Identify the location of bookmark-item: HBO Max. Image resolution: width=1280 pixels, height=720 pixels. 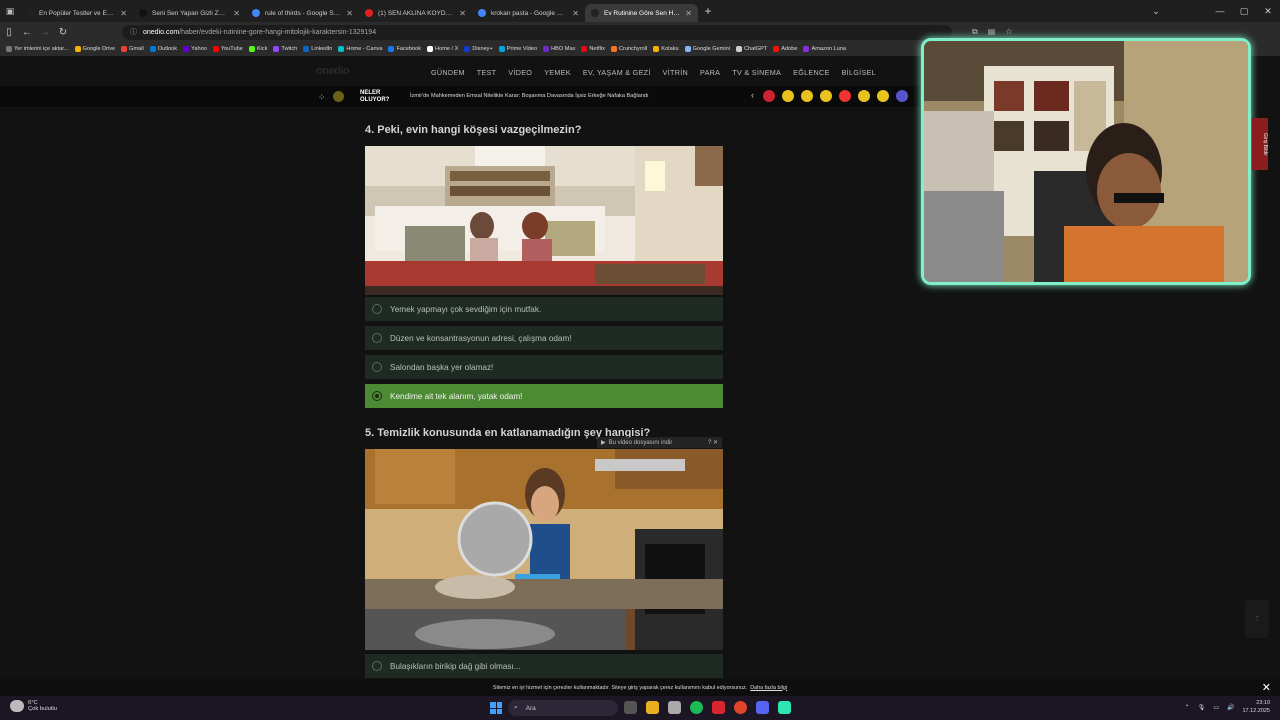
(559, 49).